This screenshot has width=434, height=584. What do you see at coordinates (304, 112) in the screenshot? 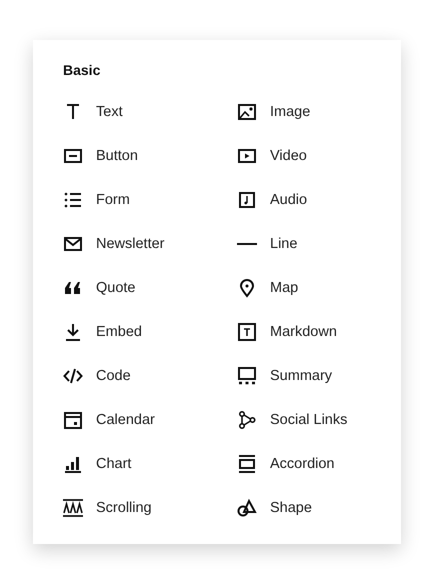
I see `block-item: Image` at bounding box center [304, 112].